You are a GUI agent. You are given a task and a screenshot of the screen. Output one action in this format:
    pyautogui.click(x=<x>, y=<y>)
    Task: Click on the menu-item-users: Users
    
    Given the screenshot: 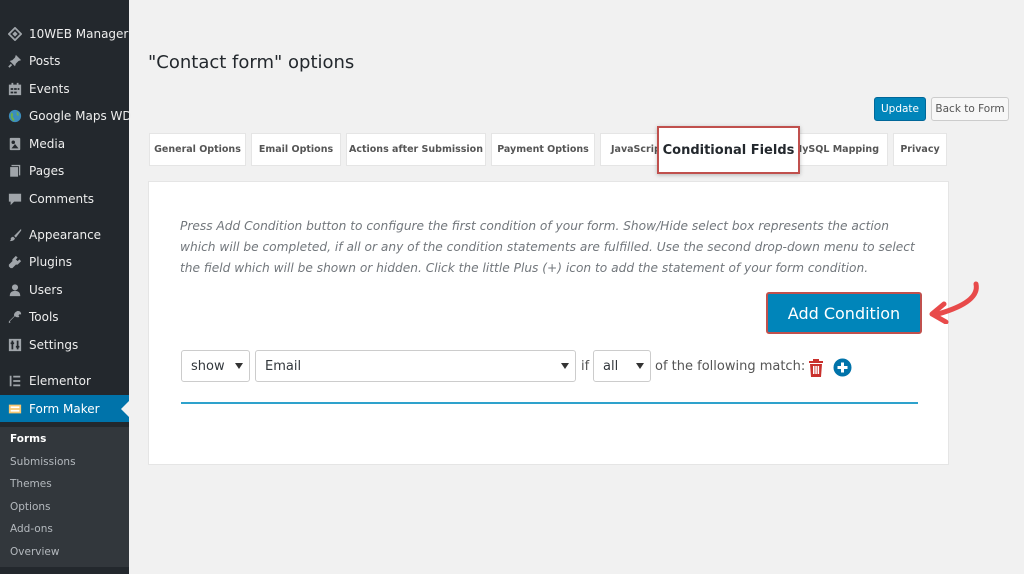 What is the action you would take?
    pyautogui.click(x=64, y=289)
    